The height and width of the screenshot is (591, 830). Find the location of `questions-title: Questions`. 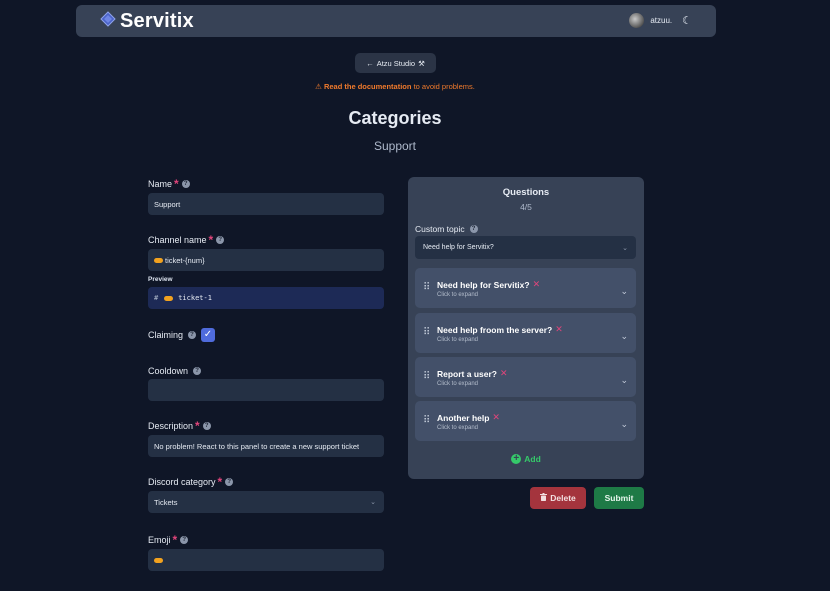

questions-title: Questions is located at coordinates (526, 192).